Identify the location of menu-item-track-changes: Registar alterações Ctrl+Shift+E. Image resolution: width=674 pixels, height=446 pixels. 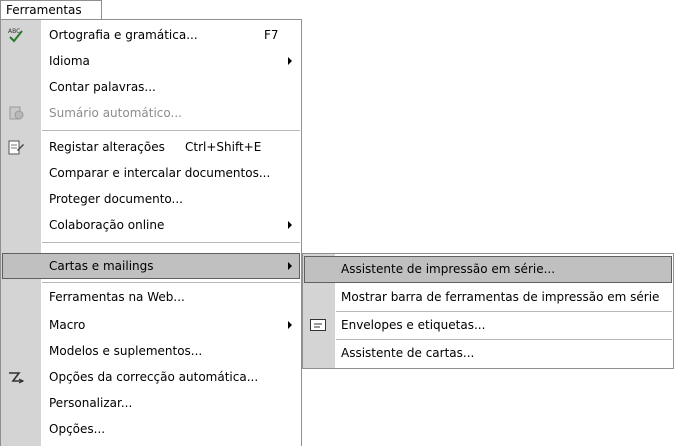
(151, 147).